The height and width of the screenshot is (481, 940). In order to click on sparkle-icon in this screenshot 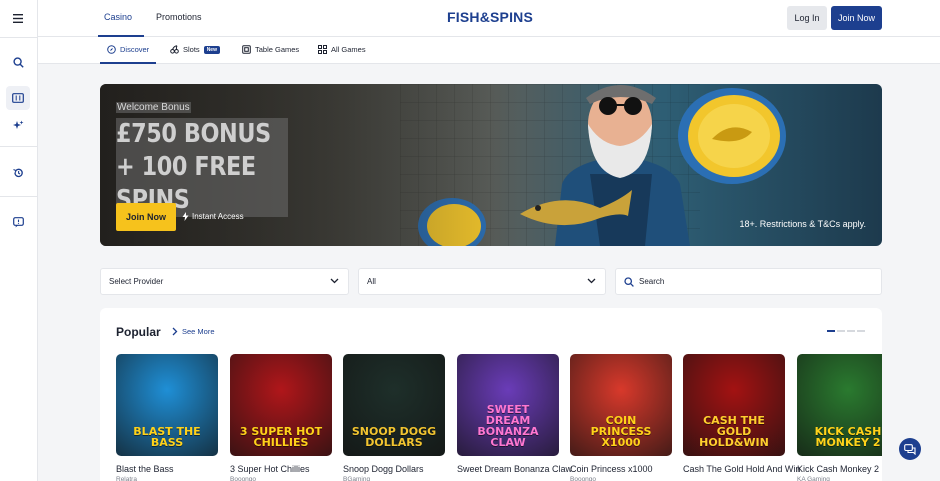, I will do `click(18, 125)`.